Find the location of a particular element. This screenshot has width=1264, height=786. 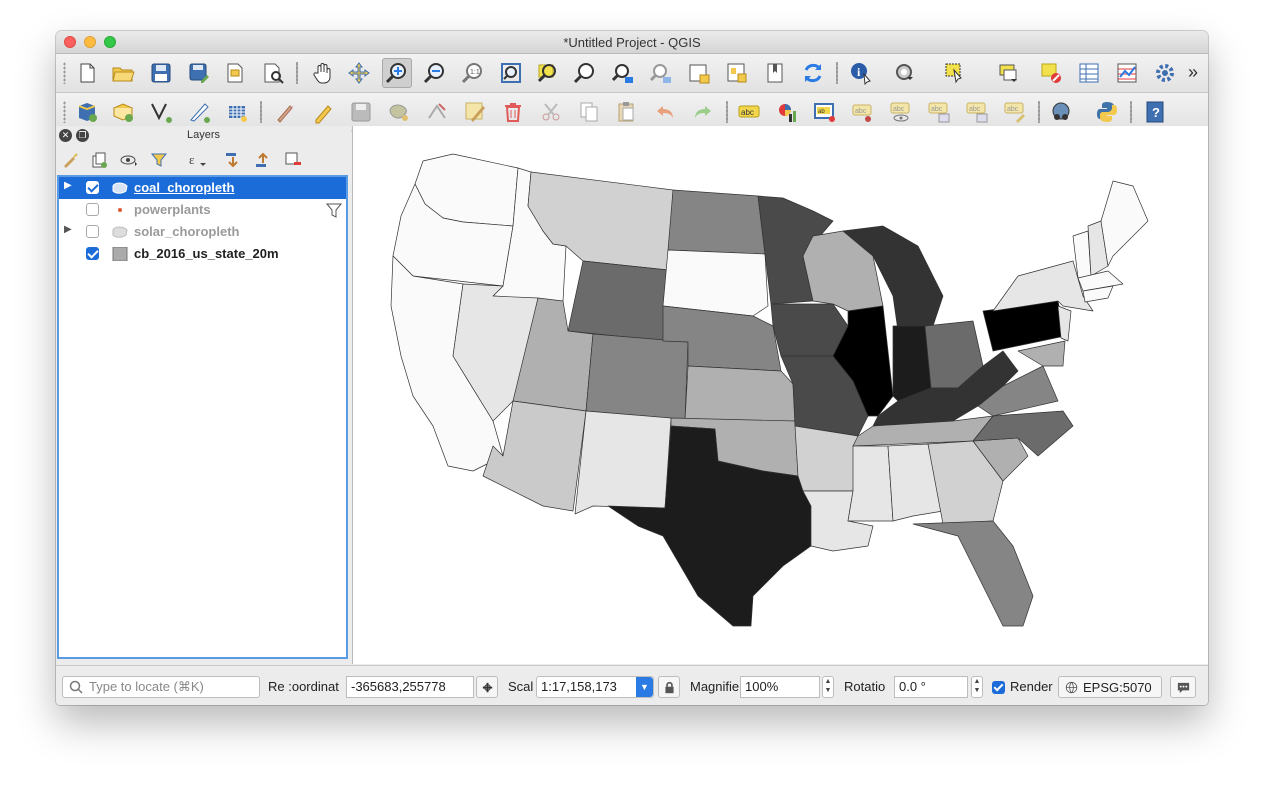

filter-indicator-icon is located at coordinates (334, 210).